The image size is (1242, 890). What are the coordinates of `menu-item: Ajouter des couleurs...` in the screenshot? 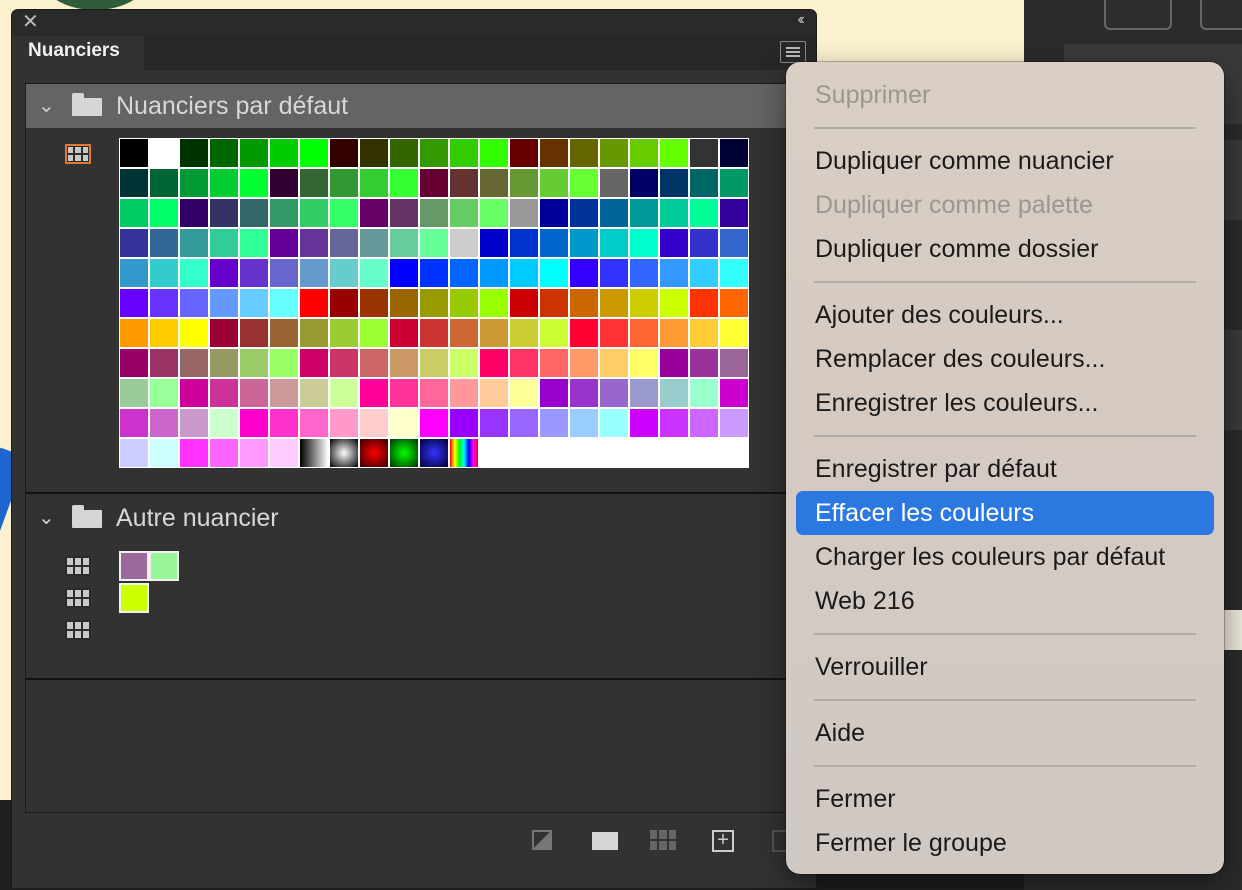 It's located at (1005, 315).